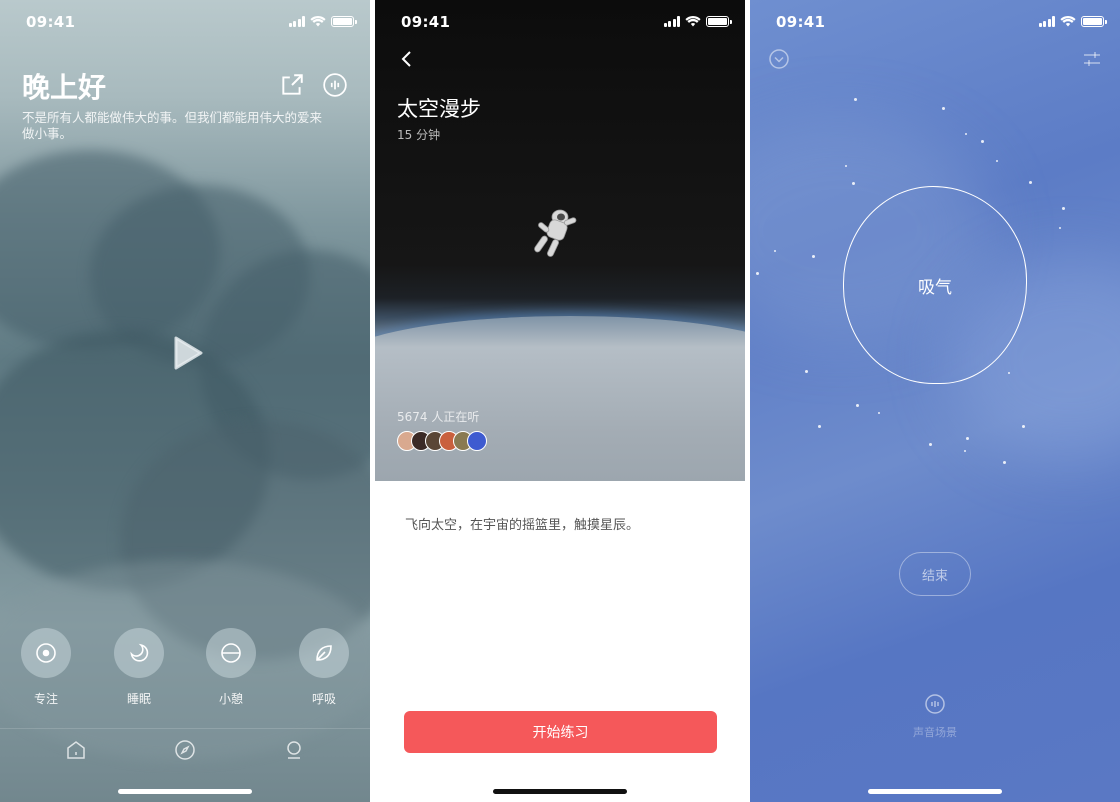 Image resolution: width=1120 pixels, height=802 pixels. I want to click on breathing-circle: 吸气, so click(935, 285).